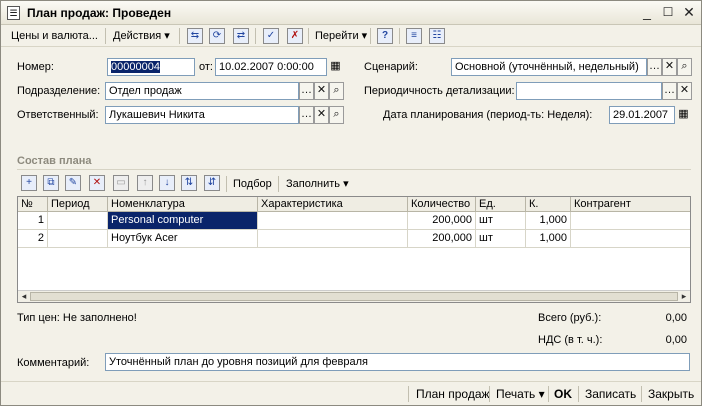 The height and width of the screenshot is (406, 702). Describe the element at coordinates (689, 13) in the screenshot. I see `close-window-button: ✕` at that location.